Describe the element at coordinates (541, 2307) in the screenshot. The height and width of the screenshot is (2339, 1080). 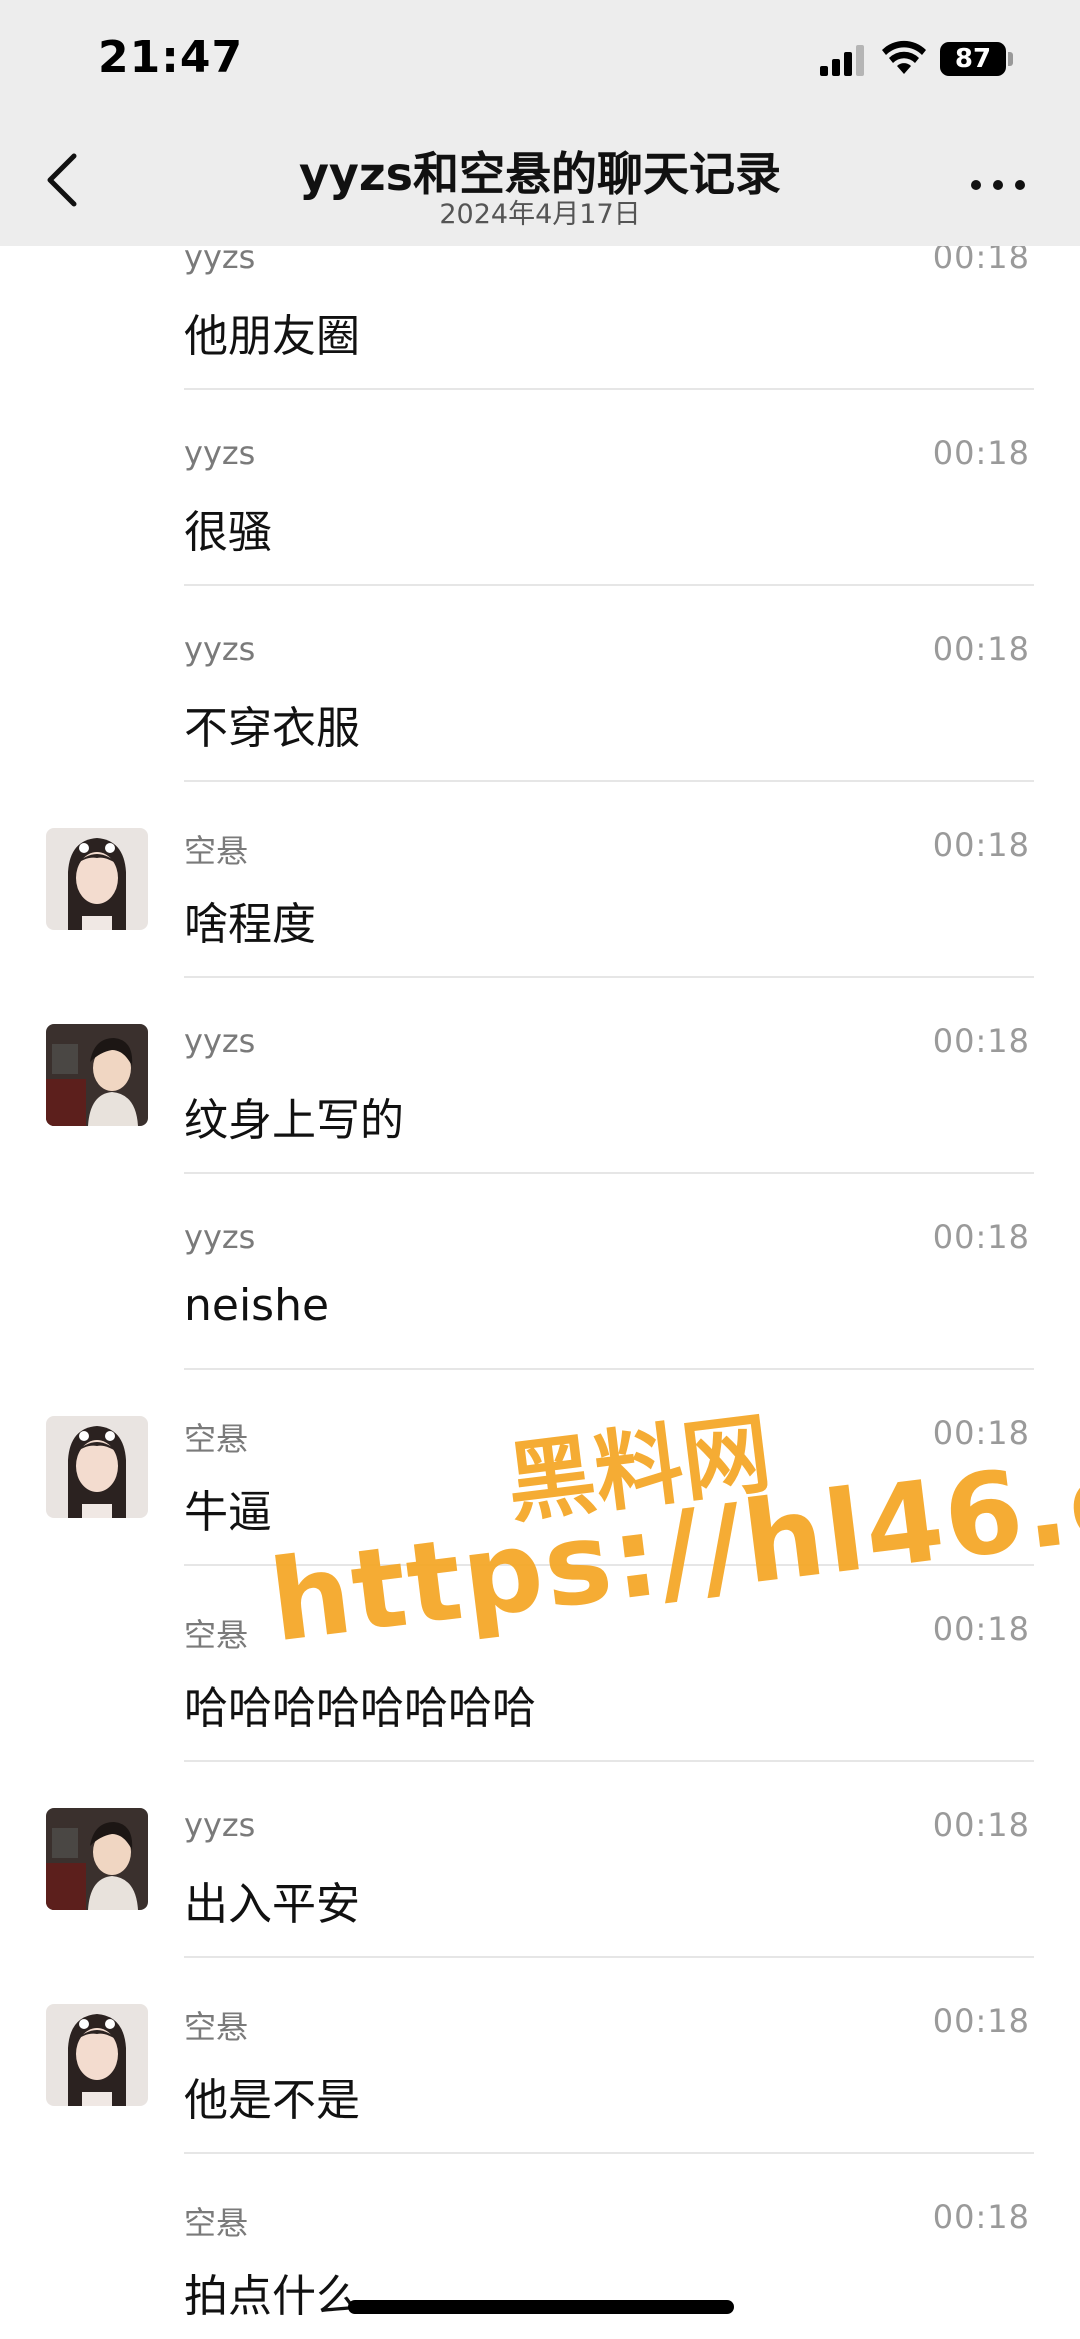
I see `home-indicator` at that location.